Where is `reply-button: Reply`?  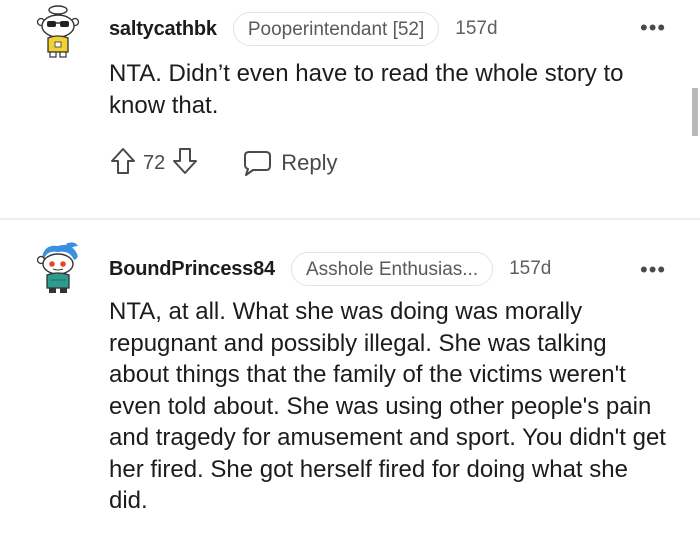 reply-button: Reply is located at coordinates (289, 163).